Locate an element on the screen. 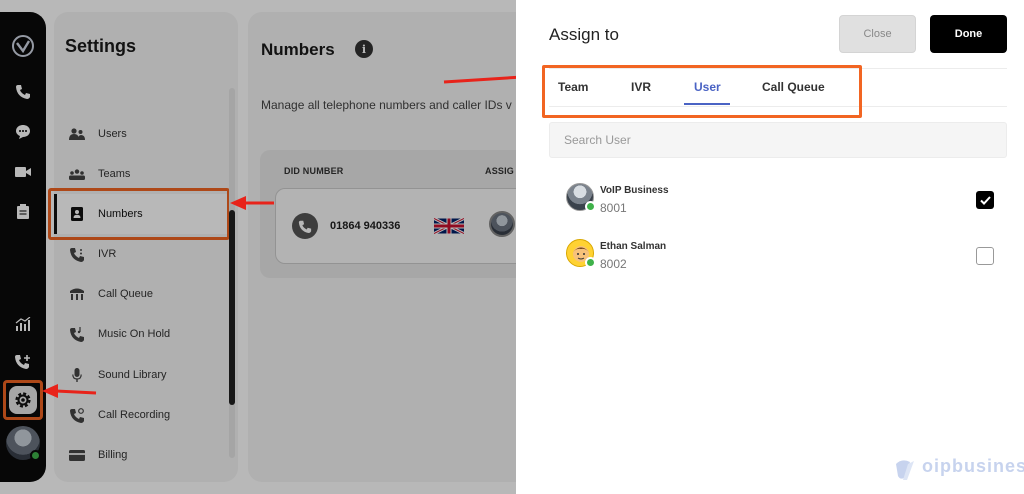 This screenshot has width=1024, height=494. assign-title: Assign to is located at coordinates (584, 34).